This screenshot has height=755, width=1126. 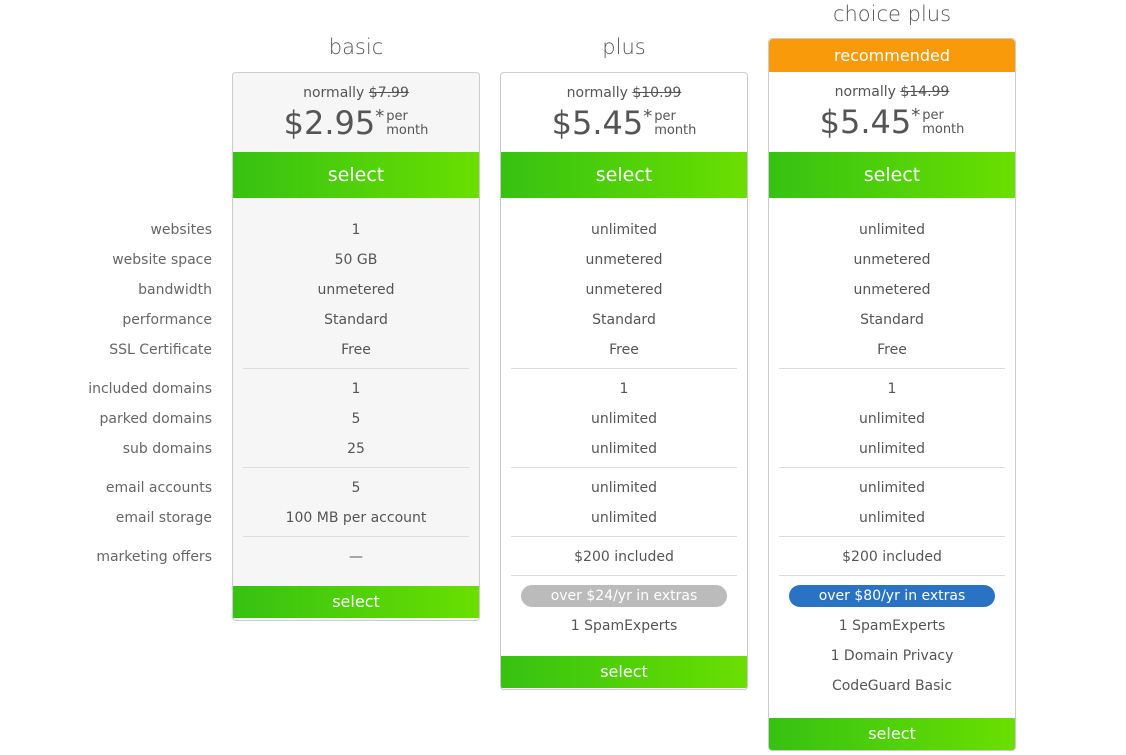 I want to click on feature-label: email accounts, so click(x=158, y=488).